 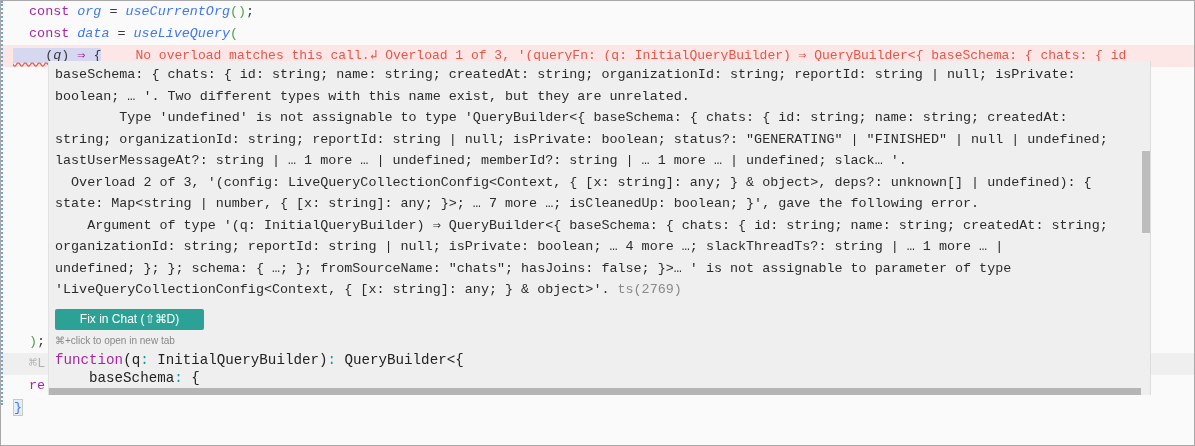 What do you see at coordinates (581, 182) in the screenshot?
I see `error-text: Overload 2 of 3, '(config: LiveQueryCollectionConfig<Context, { [x: string]: any; } & object>, deps?: unknown[] | undefined): {` at bounding box center [581, 182].